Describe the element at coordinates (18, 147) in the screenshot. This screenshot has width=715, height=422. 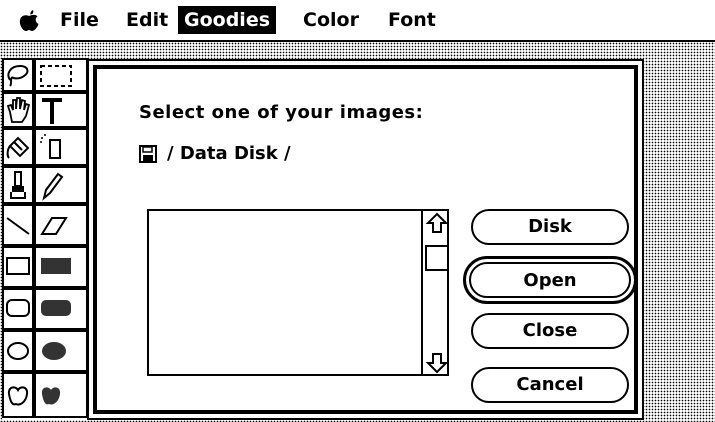
I see `paint-bucket-icon` at that location.